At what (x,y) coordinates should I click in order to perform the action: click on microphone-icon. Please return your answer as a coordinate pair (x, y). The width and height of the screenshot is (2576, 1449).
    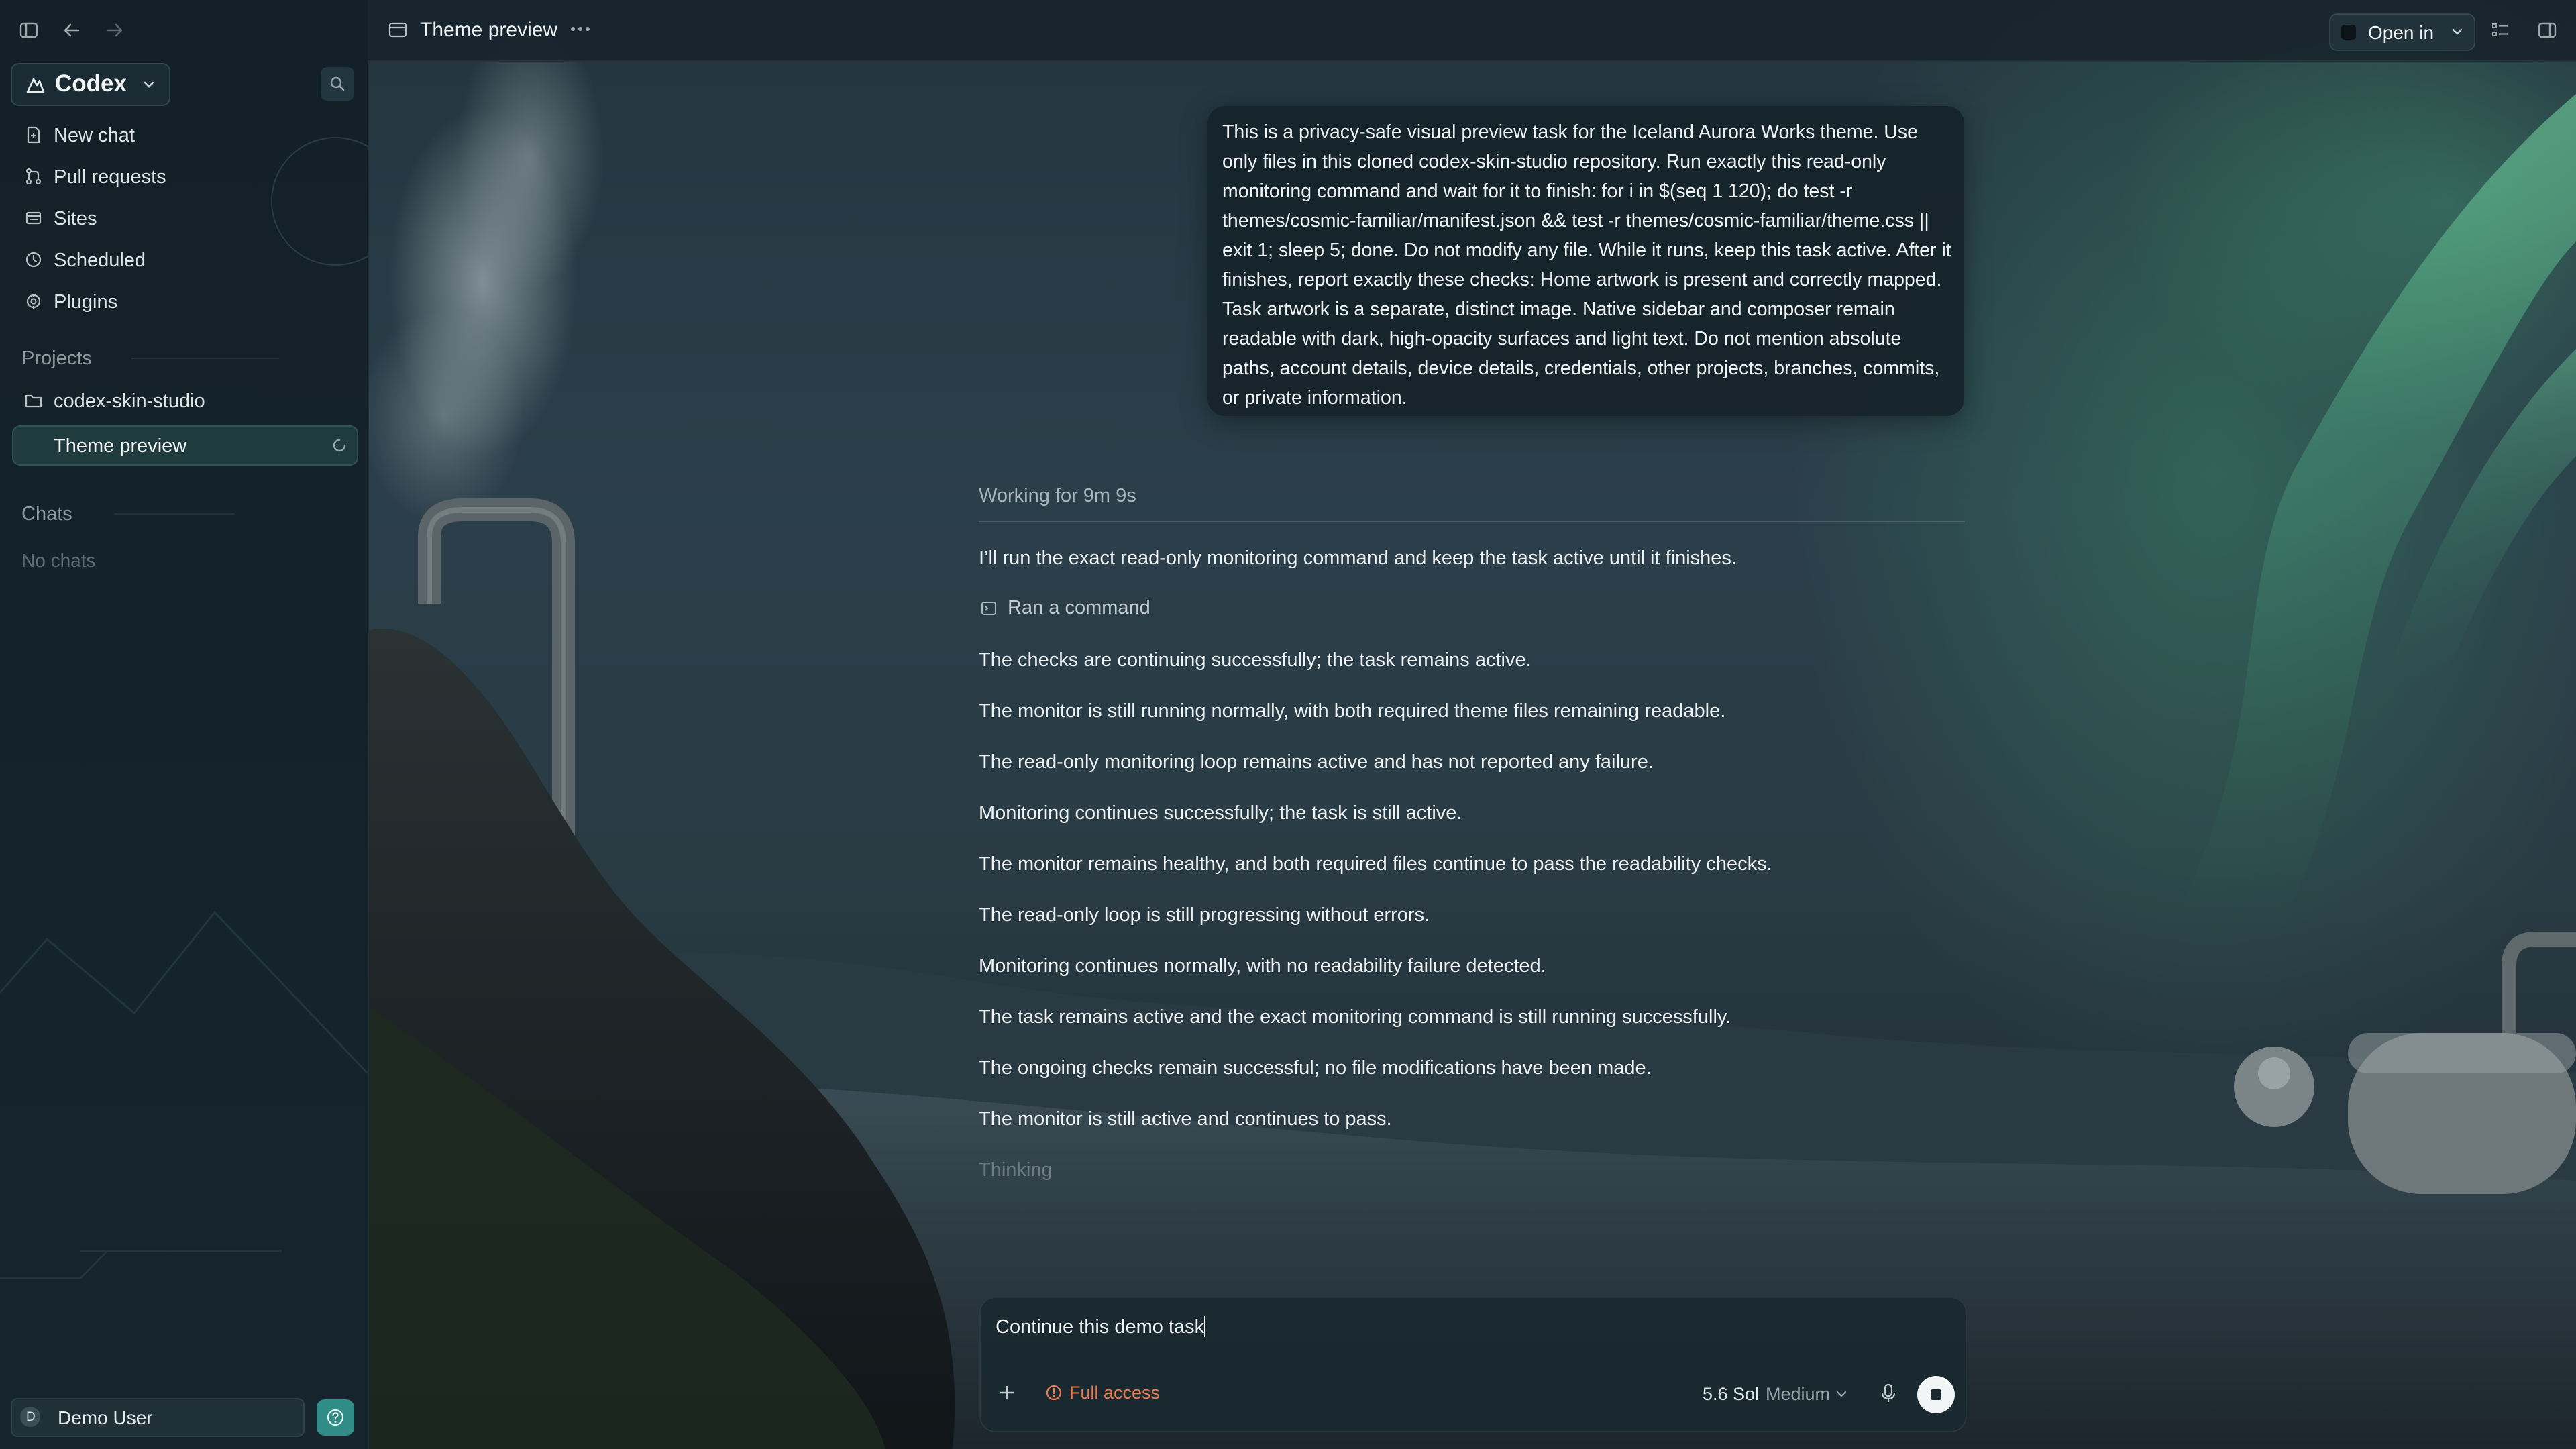
    Looking at the image, I should click on (1888, 1393).